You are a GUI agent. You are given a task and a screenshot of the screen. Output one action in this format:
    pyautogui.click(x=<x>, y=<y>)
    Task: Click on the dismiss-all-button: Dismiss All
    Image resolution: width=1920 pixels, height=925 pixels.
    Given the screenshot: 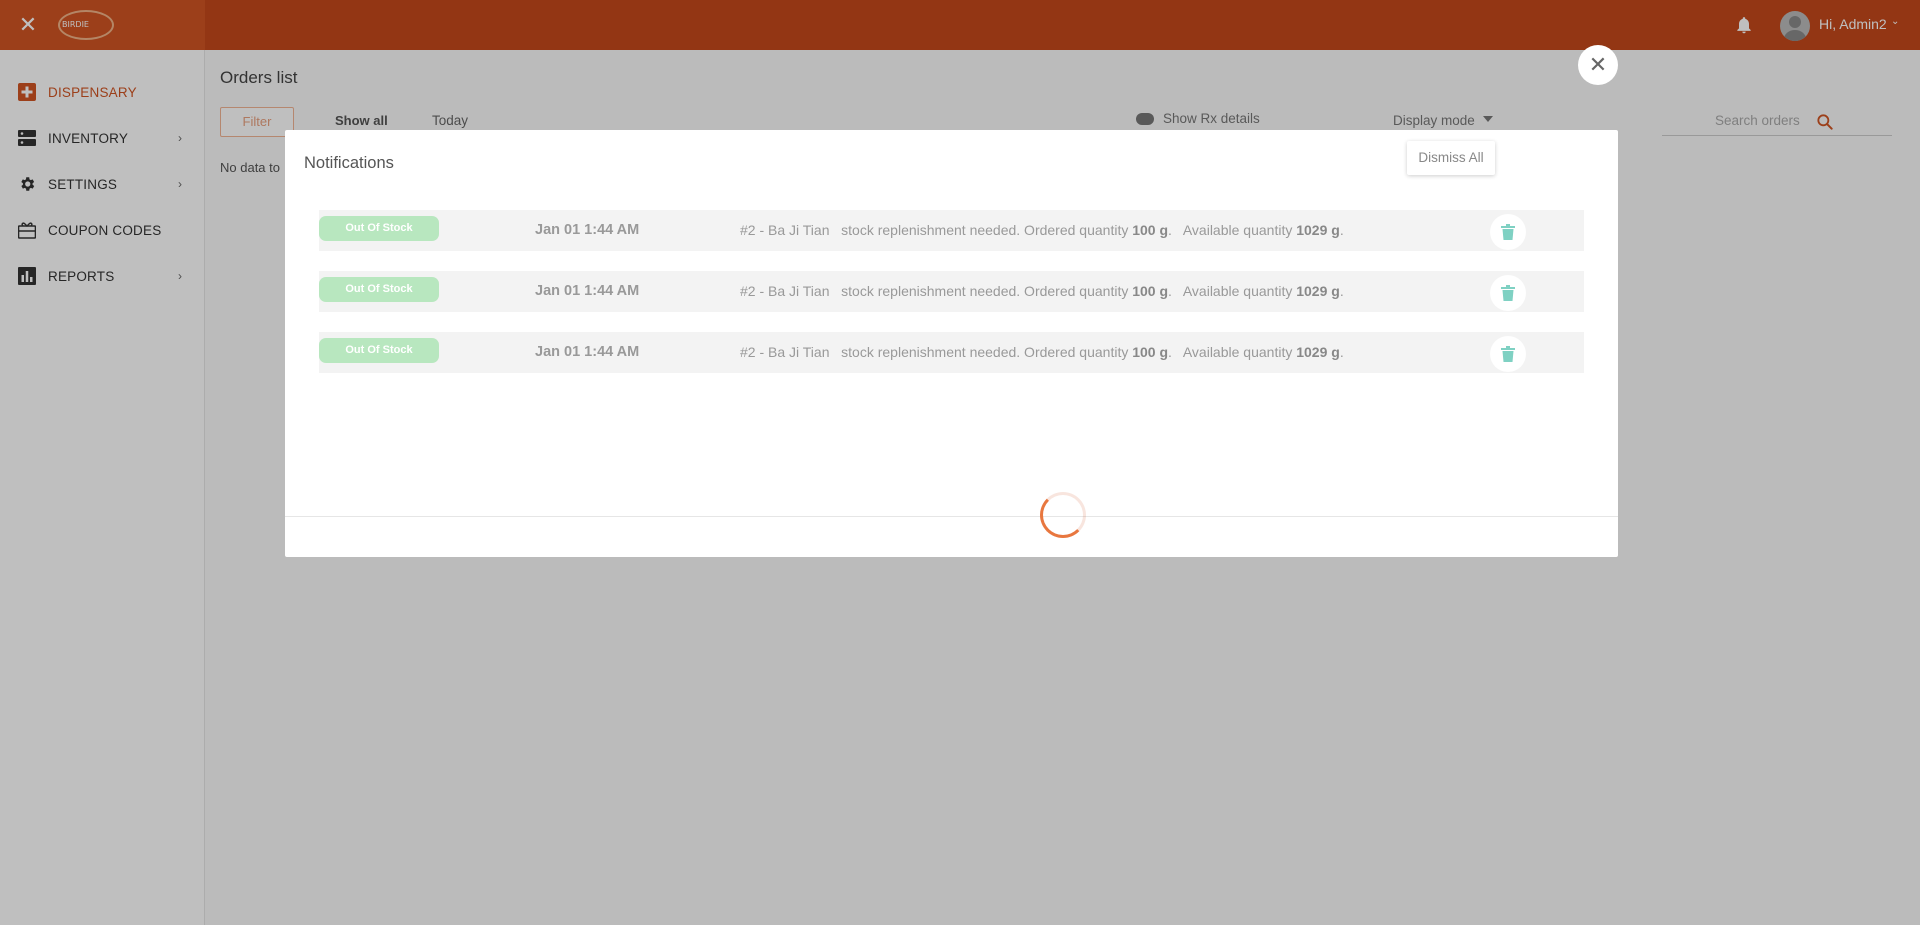 What is the action you would take?
    pyautogui.click(x=1451, y=158)
    